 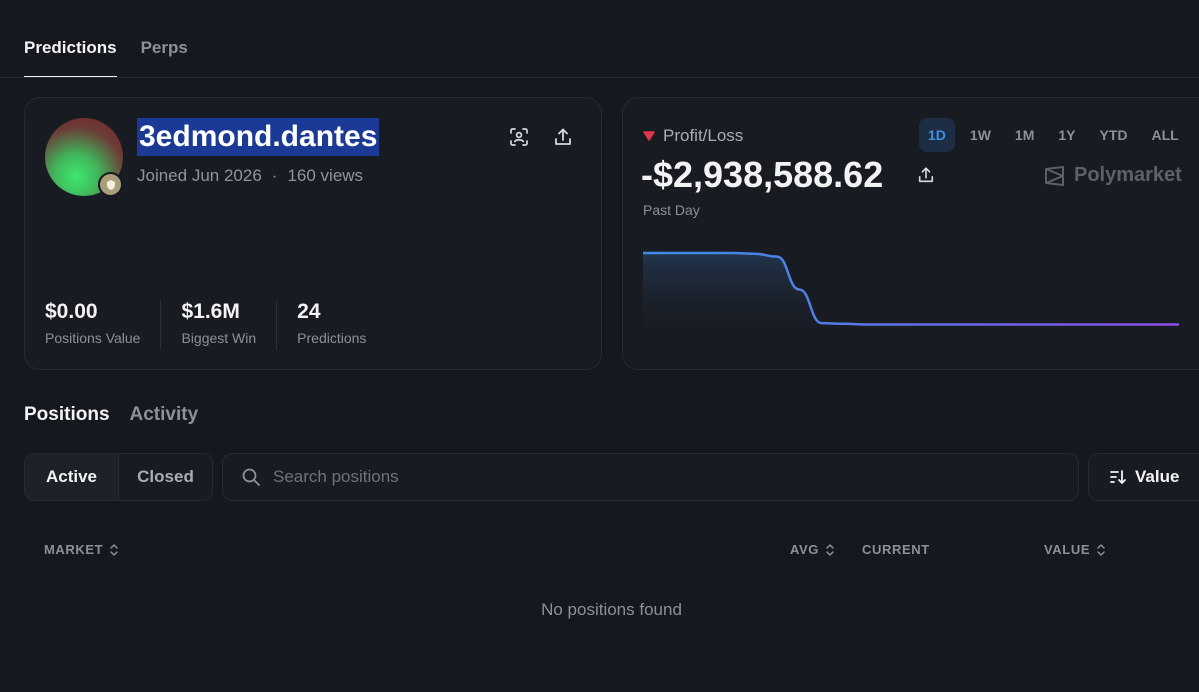 I want to click on pnl-share-button, so click(x=926, y=175).